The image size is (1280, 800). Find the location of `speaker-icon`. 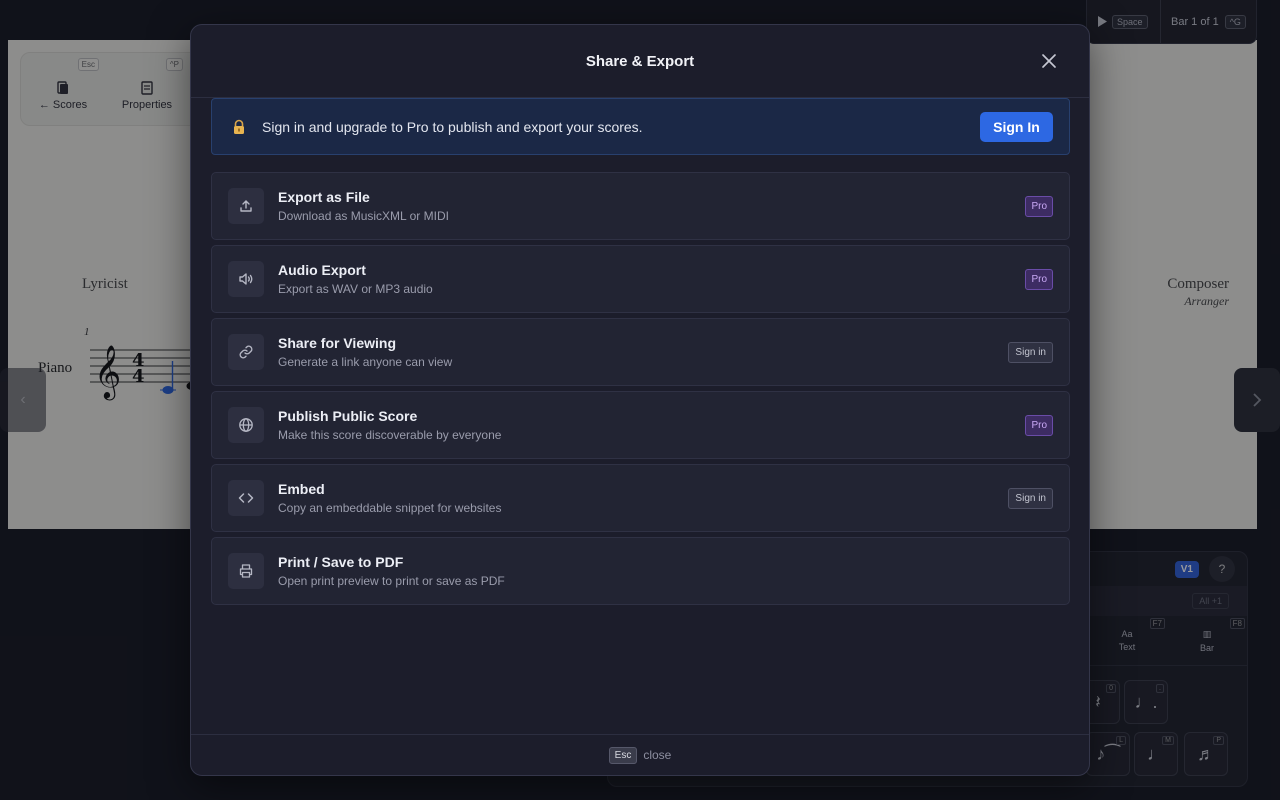

speaker-icon is located at coordinates (246, 279).